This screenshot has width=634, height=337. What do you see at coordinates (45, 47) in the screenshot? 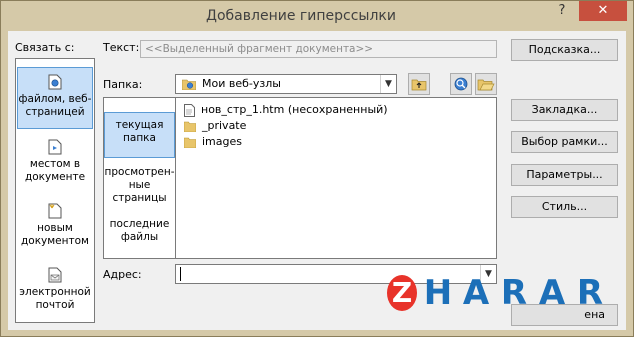
I see `link-with-label: Связать с:` at bounding box center [45, 47].